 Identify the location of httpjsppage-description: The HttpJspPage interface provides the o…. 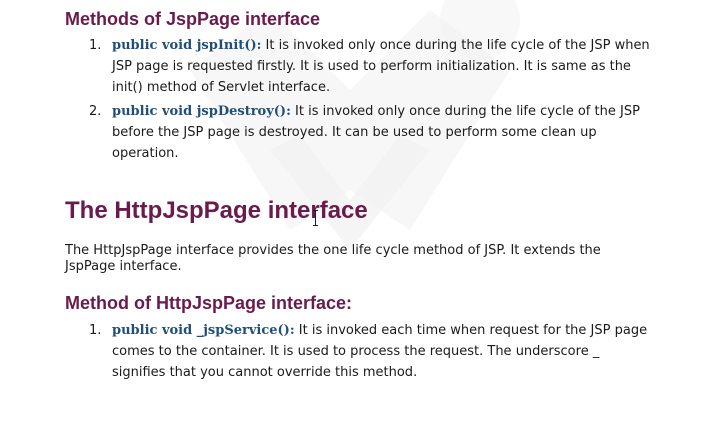
(333, 258).